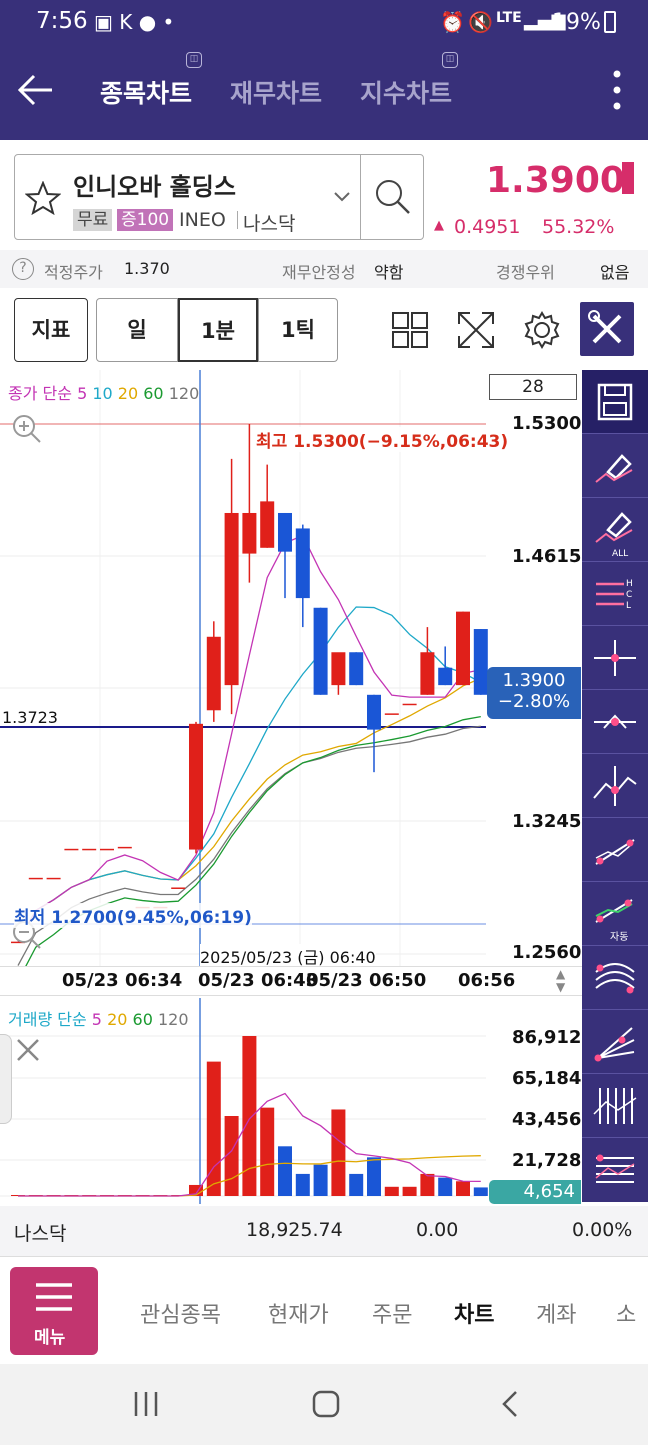 This screenshot has width=648, height=1445. Describe the element at coordinates (476, 330) in the screenshot. I see `fullscreen-icon` at that location.